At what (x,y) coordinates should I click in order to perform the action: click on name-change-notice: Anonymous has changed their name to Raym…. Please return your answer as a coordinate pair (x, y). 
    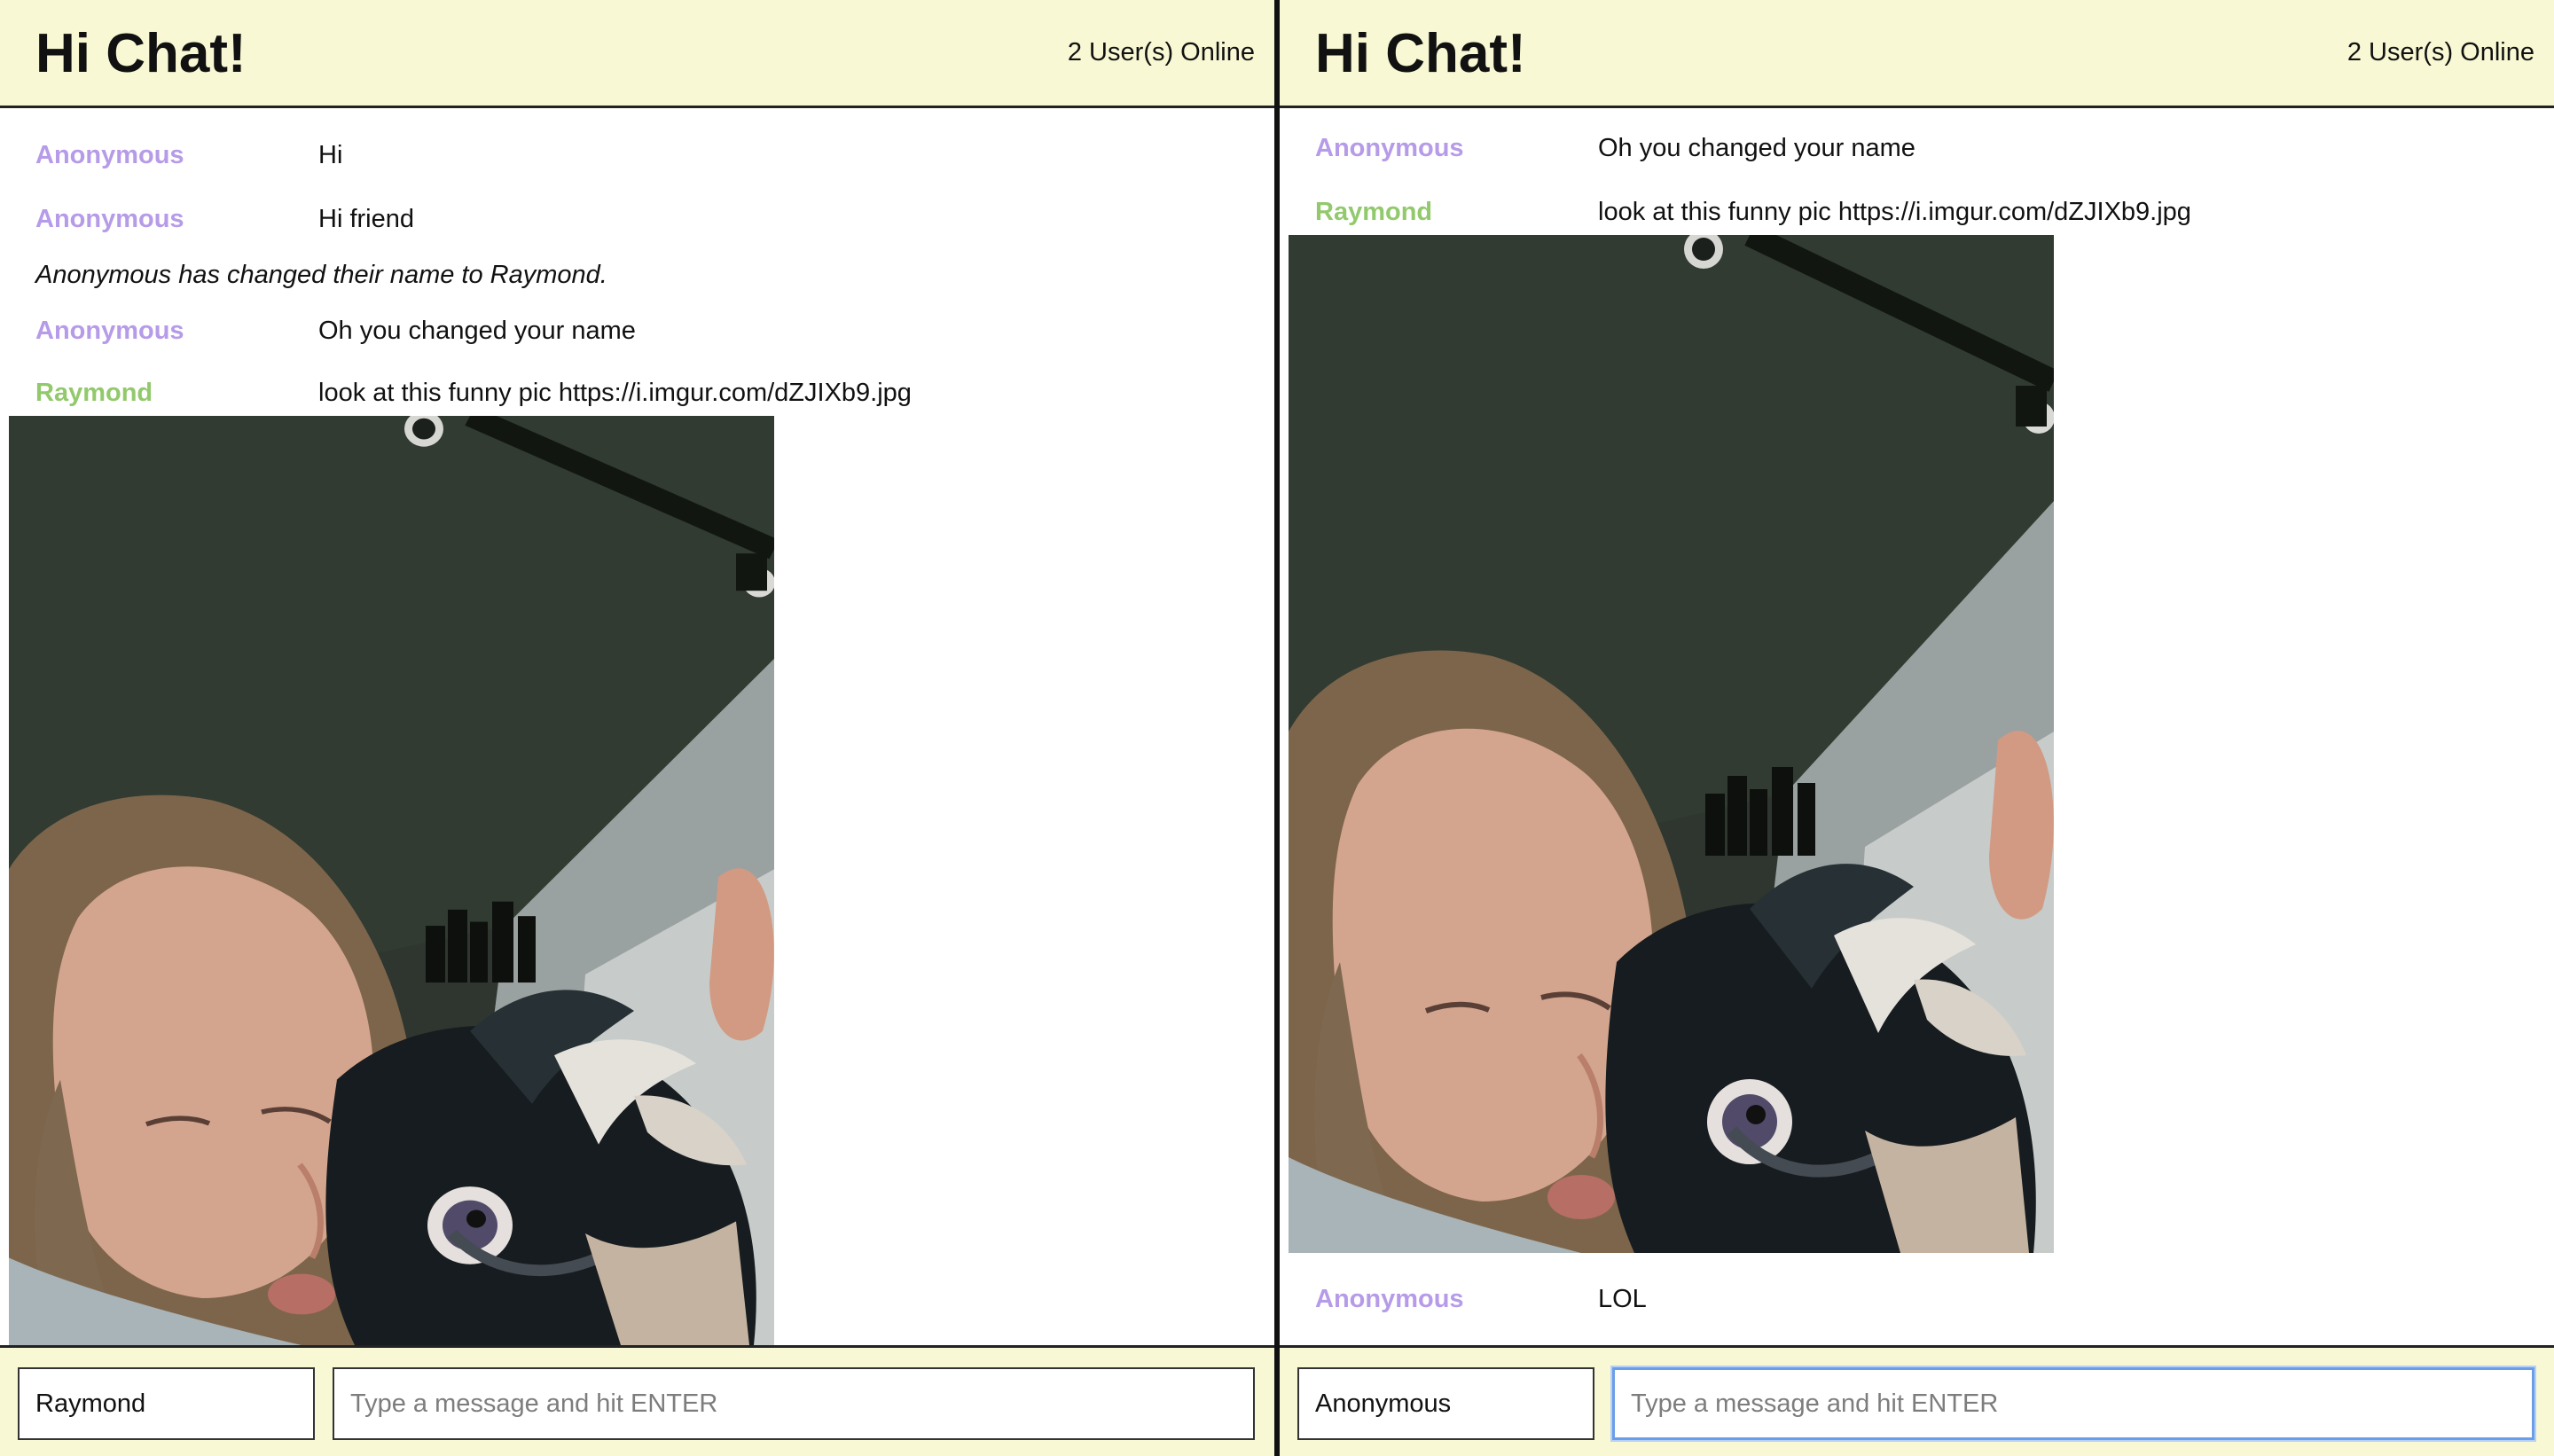
    Looking at the image, I should click on (321, 275).